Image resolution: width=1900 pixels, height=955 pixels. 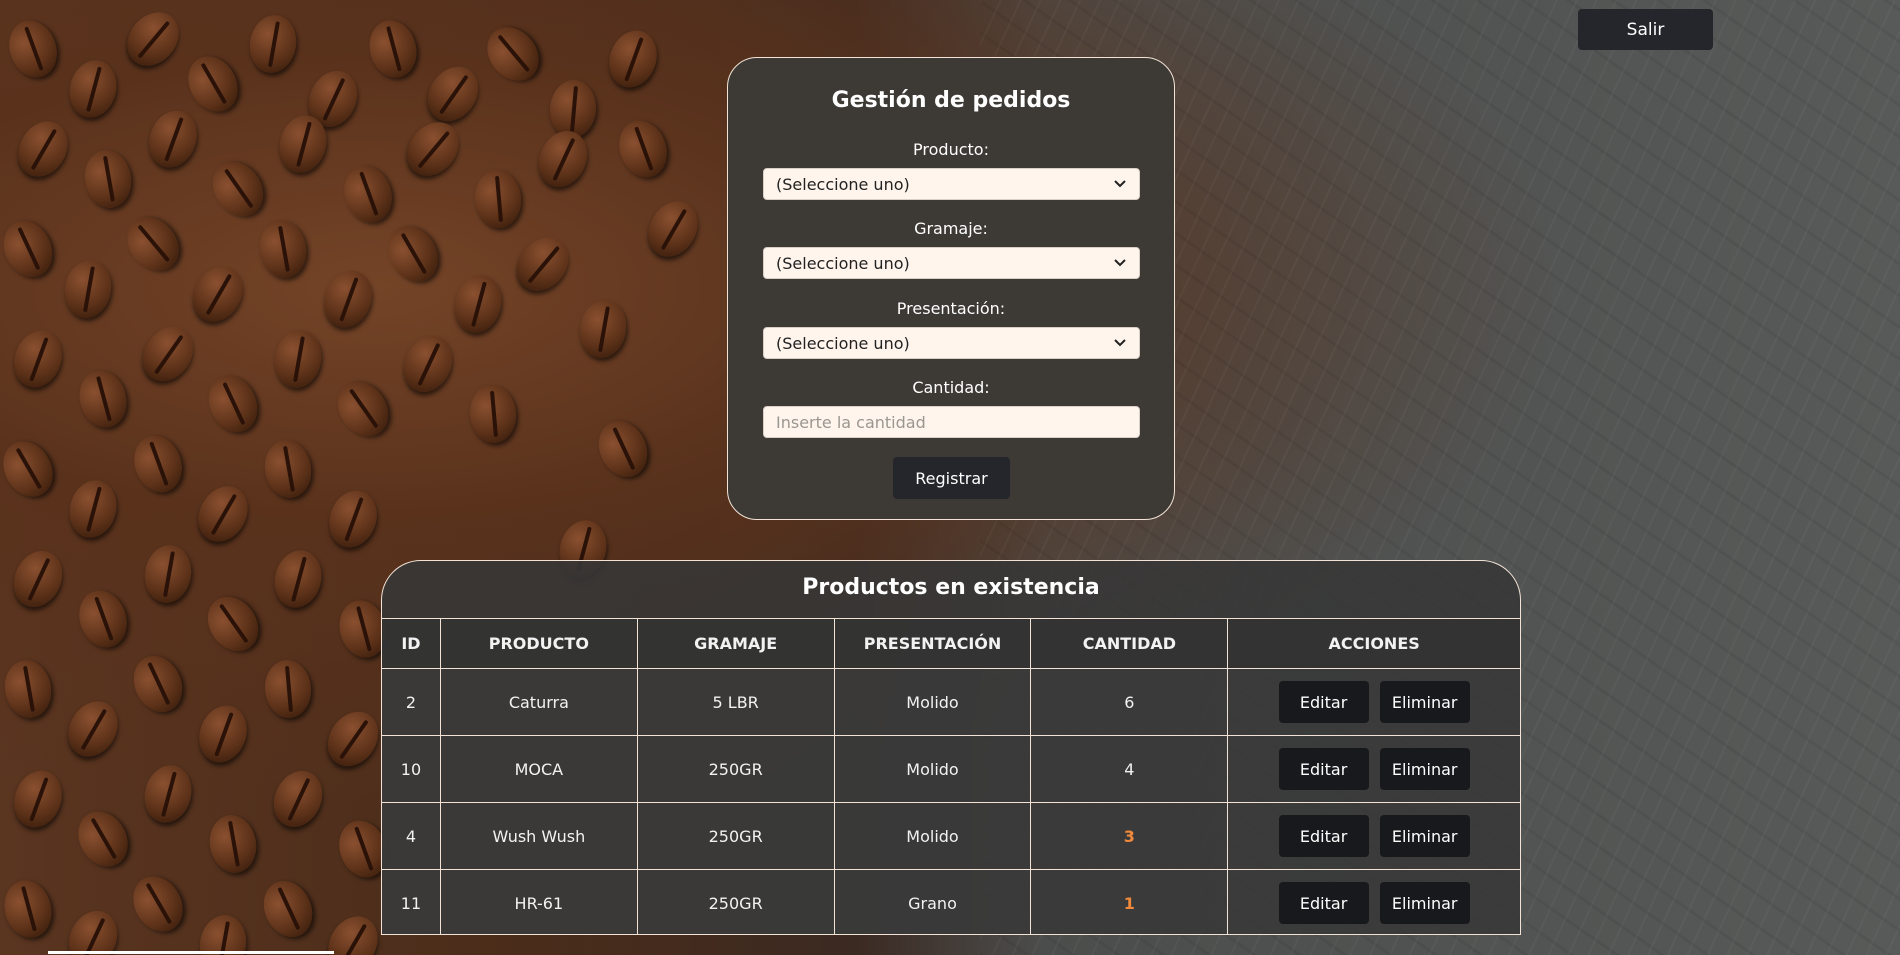 I want to click on cell-producto: MOCA, so click(x=538, y=769).